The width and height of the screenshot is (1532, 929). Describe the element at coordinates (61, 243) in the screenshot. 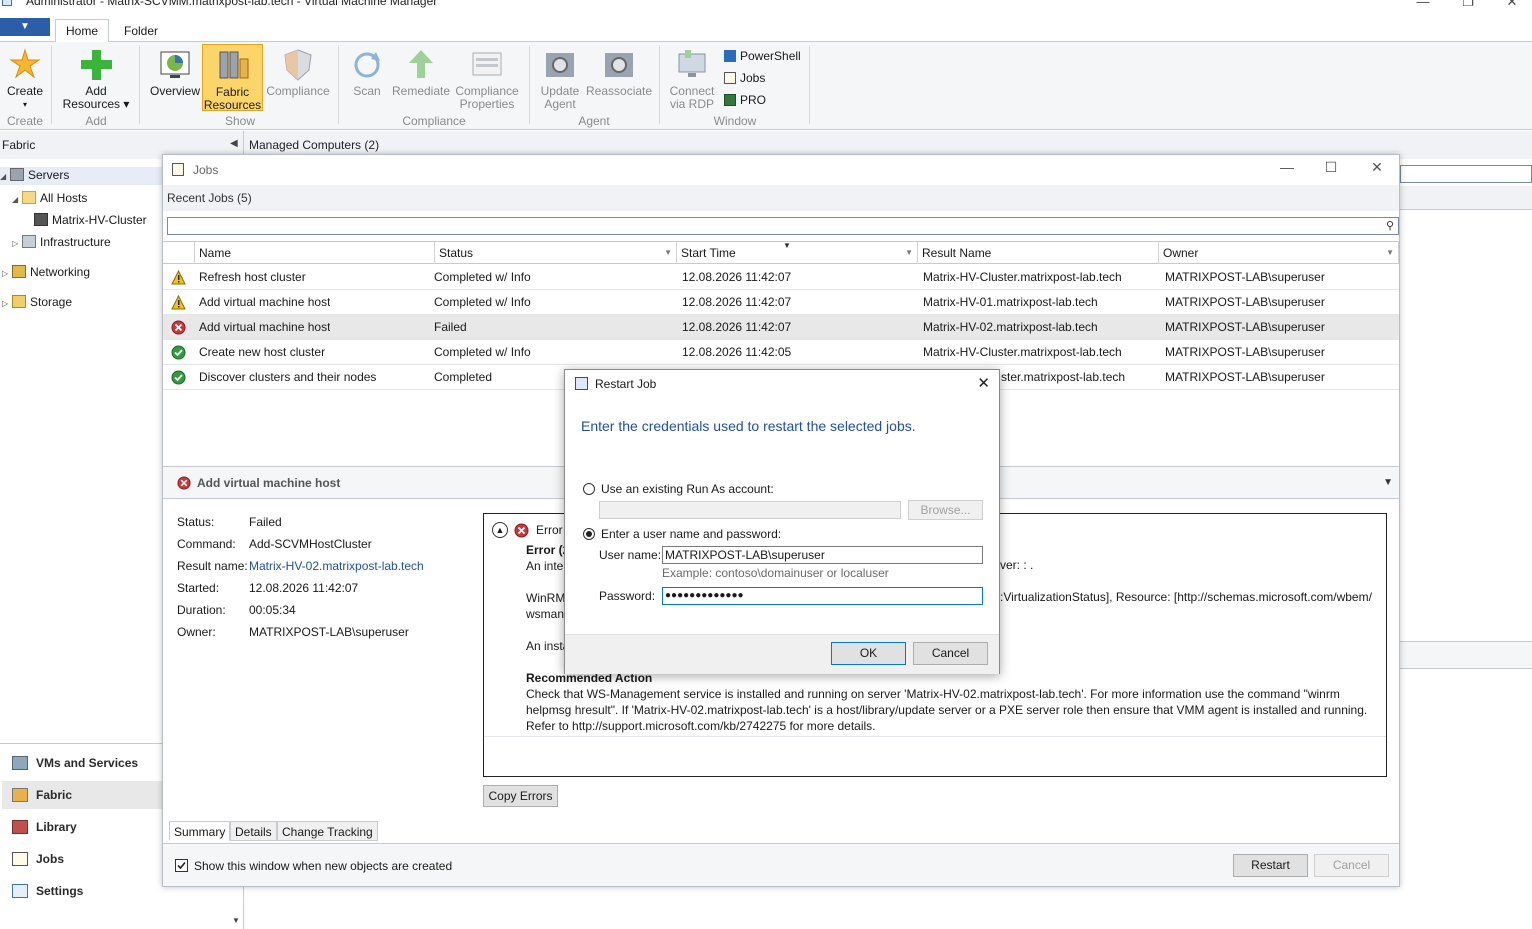

I see `tree-item-infrastructure: ▷ Infrastructure` at that location.